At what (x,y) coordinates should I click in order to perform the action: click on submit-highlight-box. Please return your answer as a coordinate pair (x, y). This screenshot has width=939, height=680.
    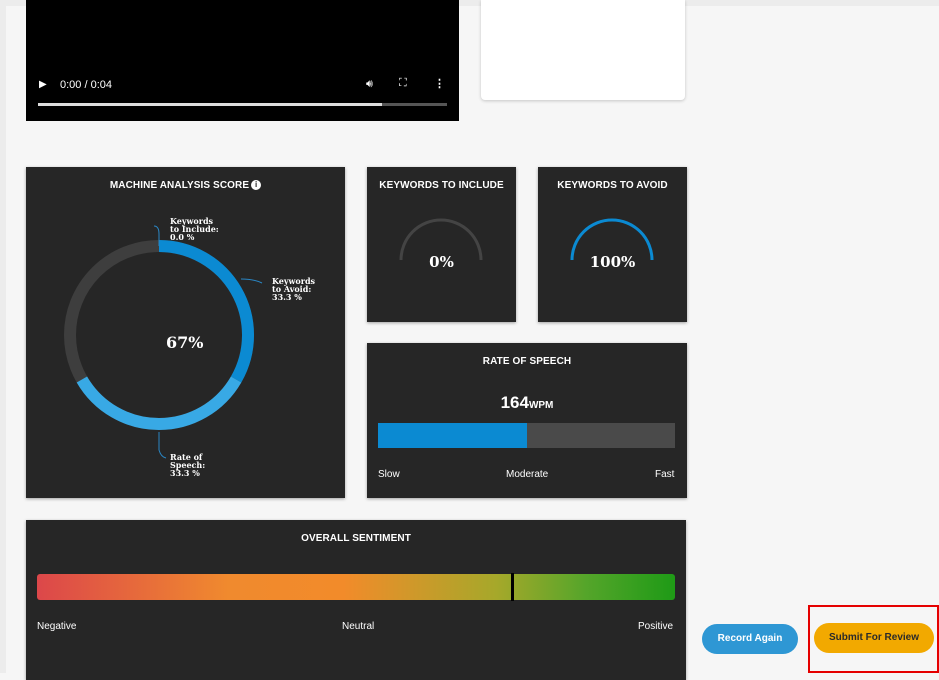
    Looking at the image, I should click on (873, 639).